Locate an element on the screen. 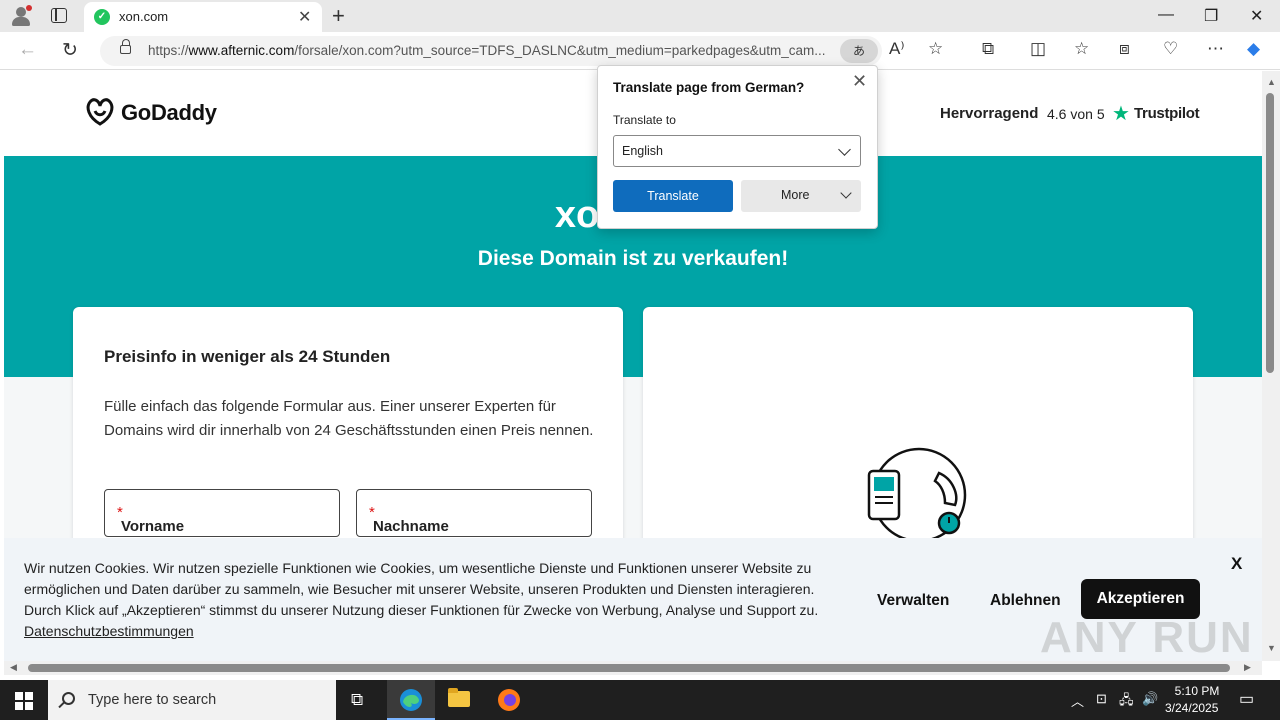 Image resolution: width=1280 pixels, height=720 pixels. scroll-down-icon: ▼ is located at coordinates (1271, 648).